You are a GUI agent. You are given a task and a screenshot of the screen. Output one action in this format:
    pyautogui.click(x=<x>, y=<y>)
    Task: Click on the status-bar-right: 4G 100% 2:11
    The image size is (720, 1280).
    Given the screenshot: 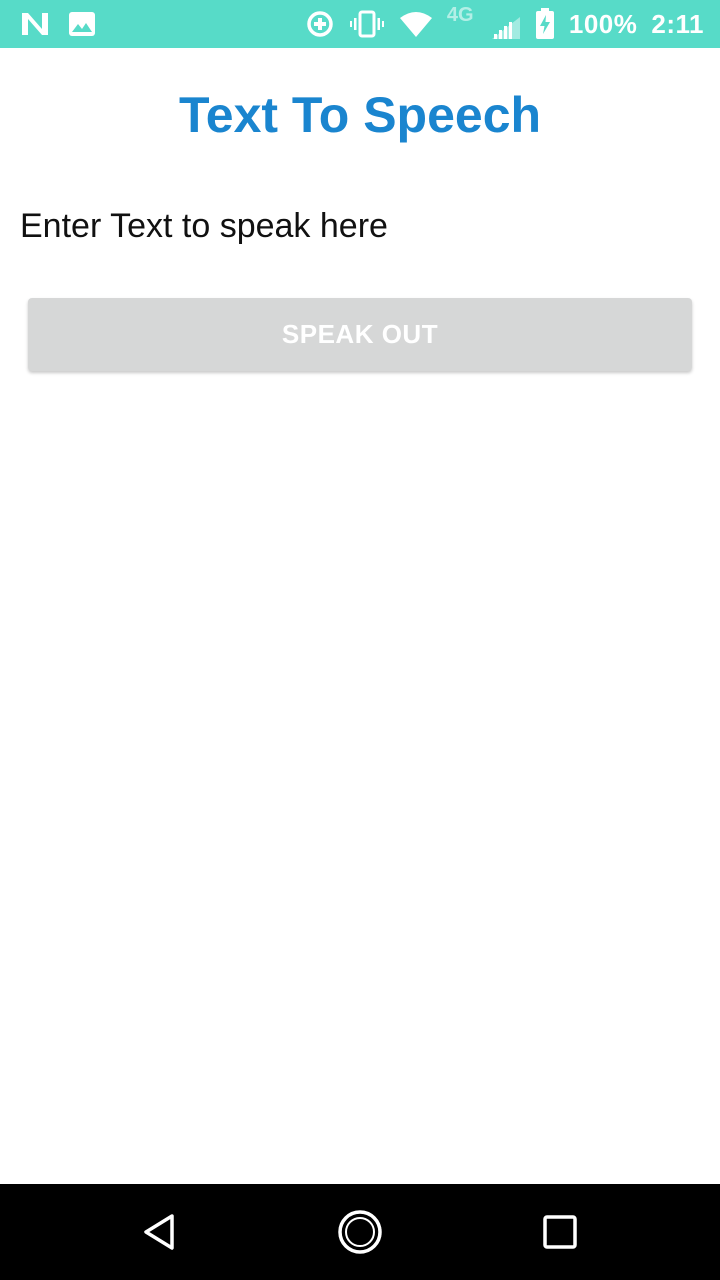 What is the action you would take?
    pyautogui.click(x=504, y=22)
    